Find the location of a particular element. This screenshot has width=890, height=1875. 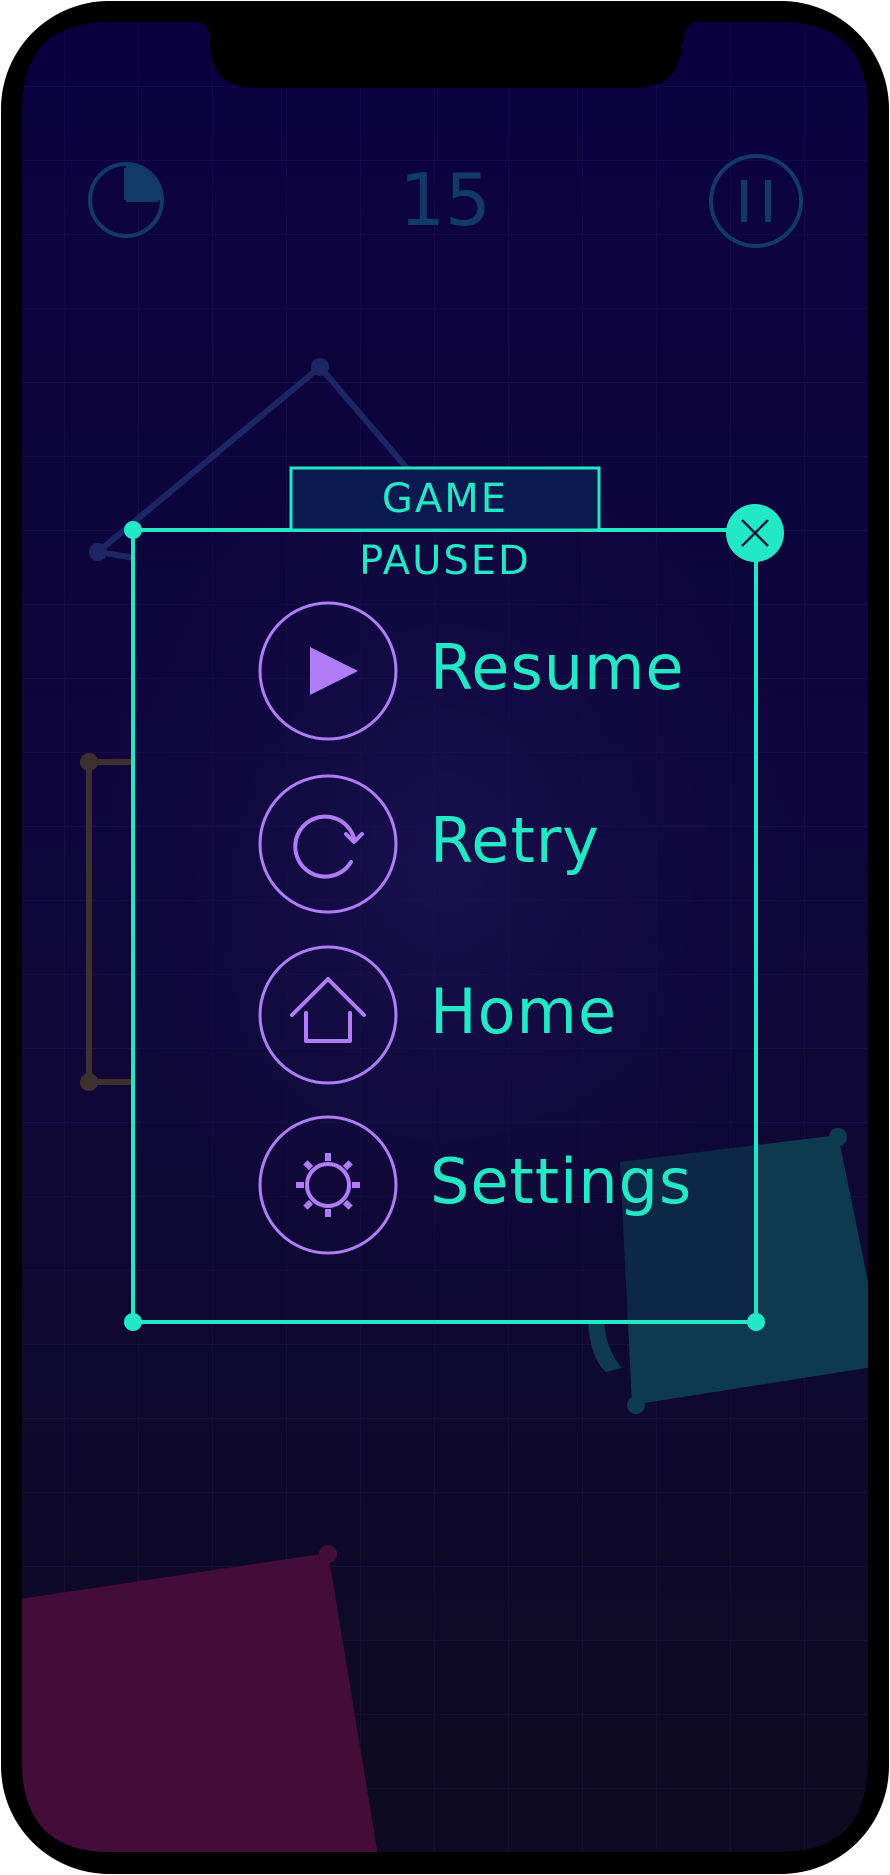

pause-title: GAME PAUSED is located at coordinates (445, 530).